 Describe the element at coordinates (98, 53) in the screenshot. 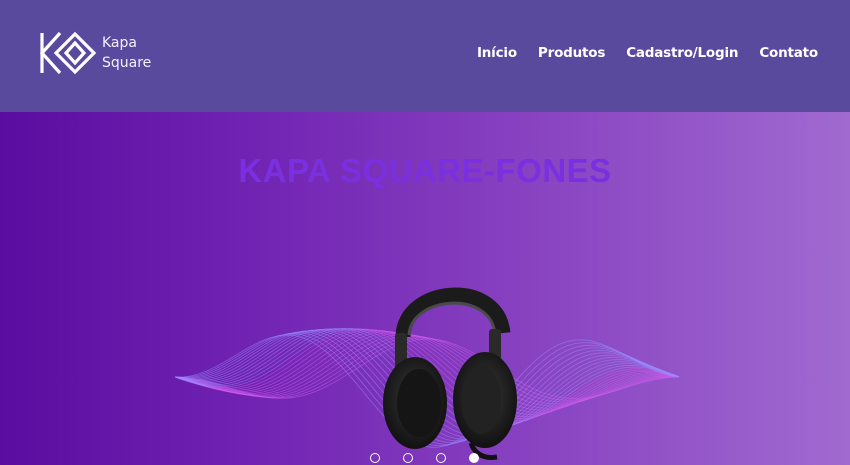

I see `brand-logo: Kapa Square` at that location.